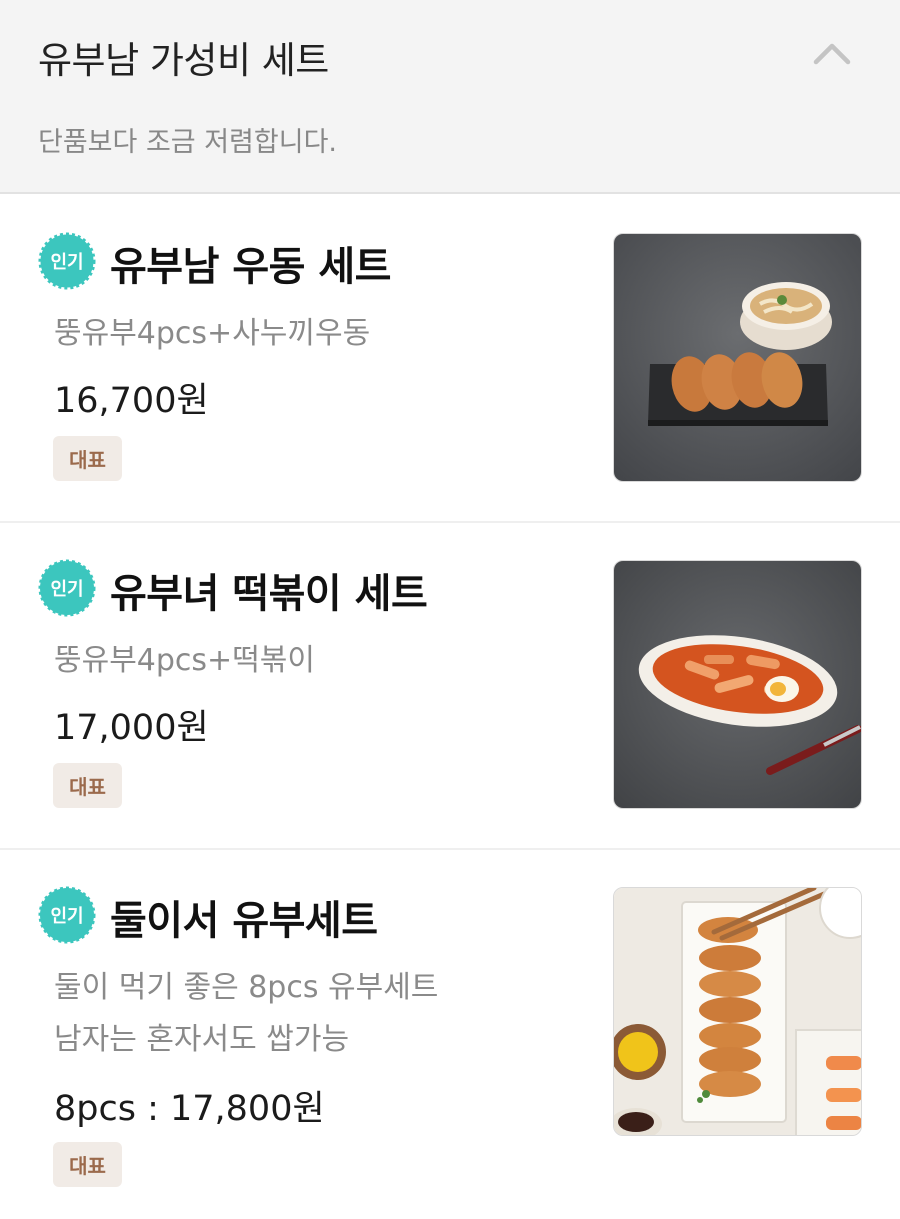 The width and height of the screenshot is (900, 1219). I want to click on section-title: 유부남 가성비 세트, so click(183, 60).